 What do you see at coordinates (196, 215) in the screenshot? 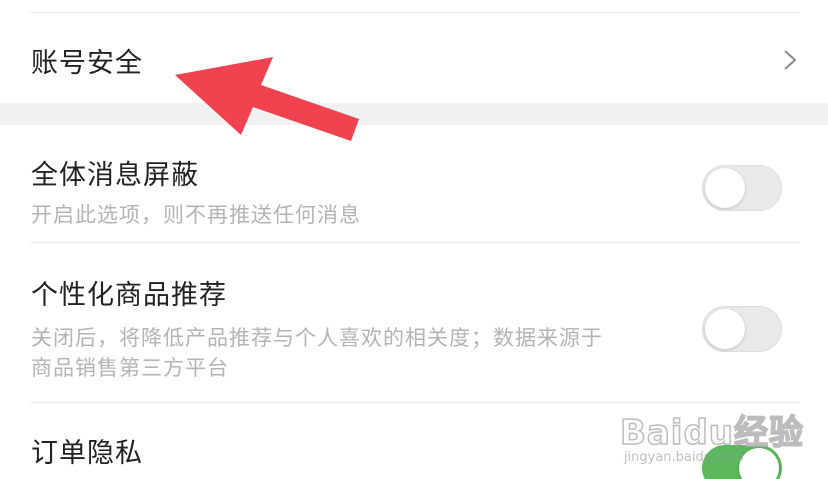
I see `mute-all-description: 开启此选项，则不再推送任何消息` at bounding box center [196, 215].